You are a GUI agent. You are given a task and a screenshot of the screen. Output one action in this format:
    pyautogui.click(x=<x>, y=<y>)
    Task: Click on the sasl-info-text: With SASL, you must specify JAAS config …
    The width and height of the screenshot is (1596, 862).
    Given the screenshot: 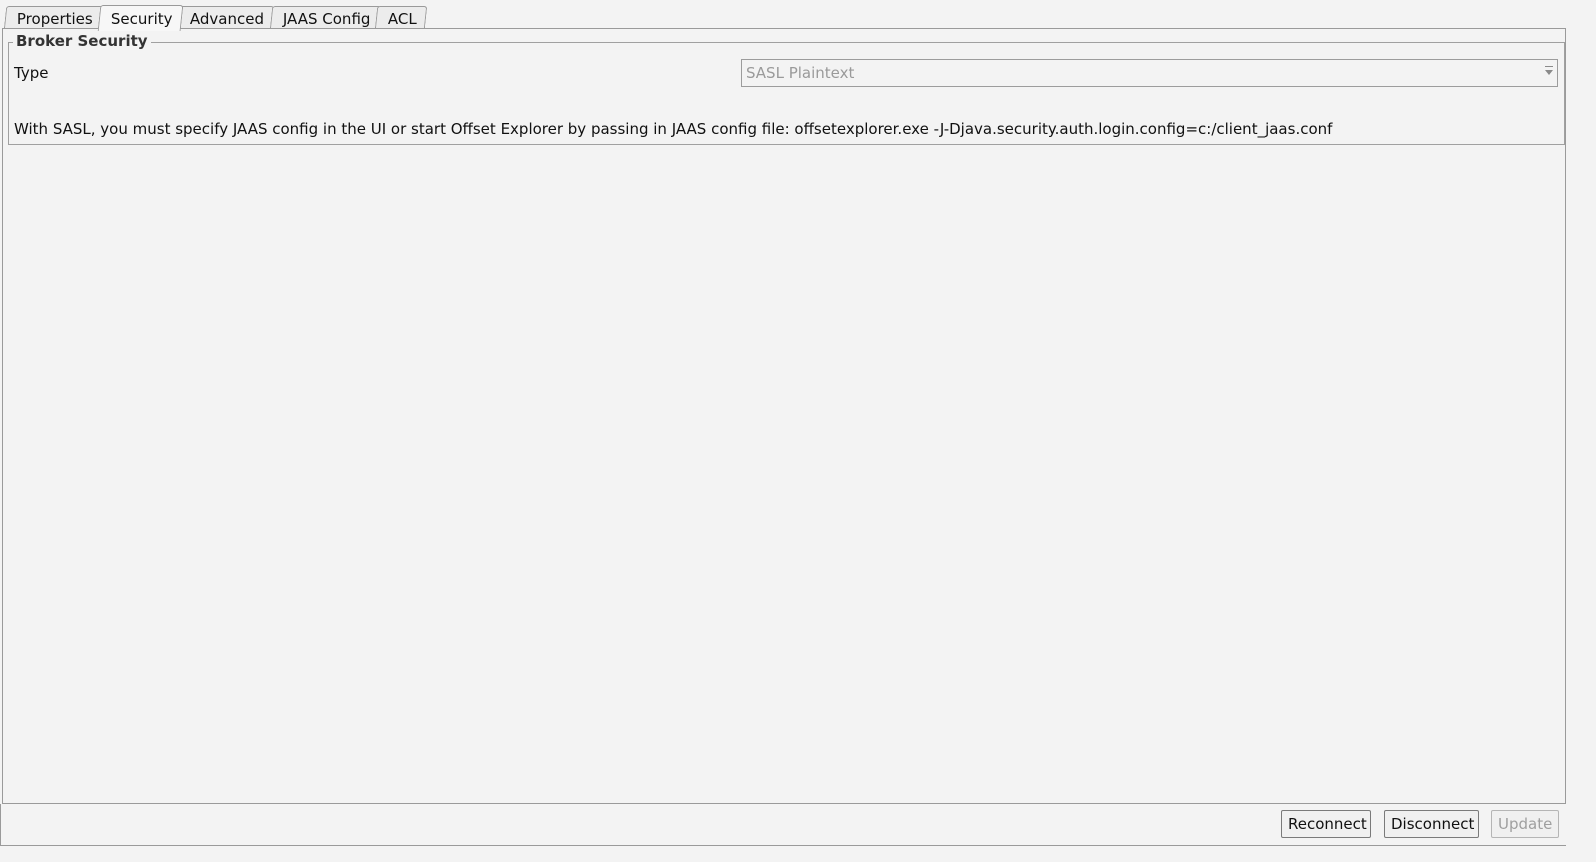 What is the action you would take?
    pyautogui.click(x=673, y=129)
    